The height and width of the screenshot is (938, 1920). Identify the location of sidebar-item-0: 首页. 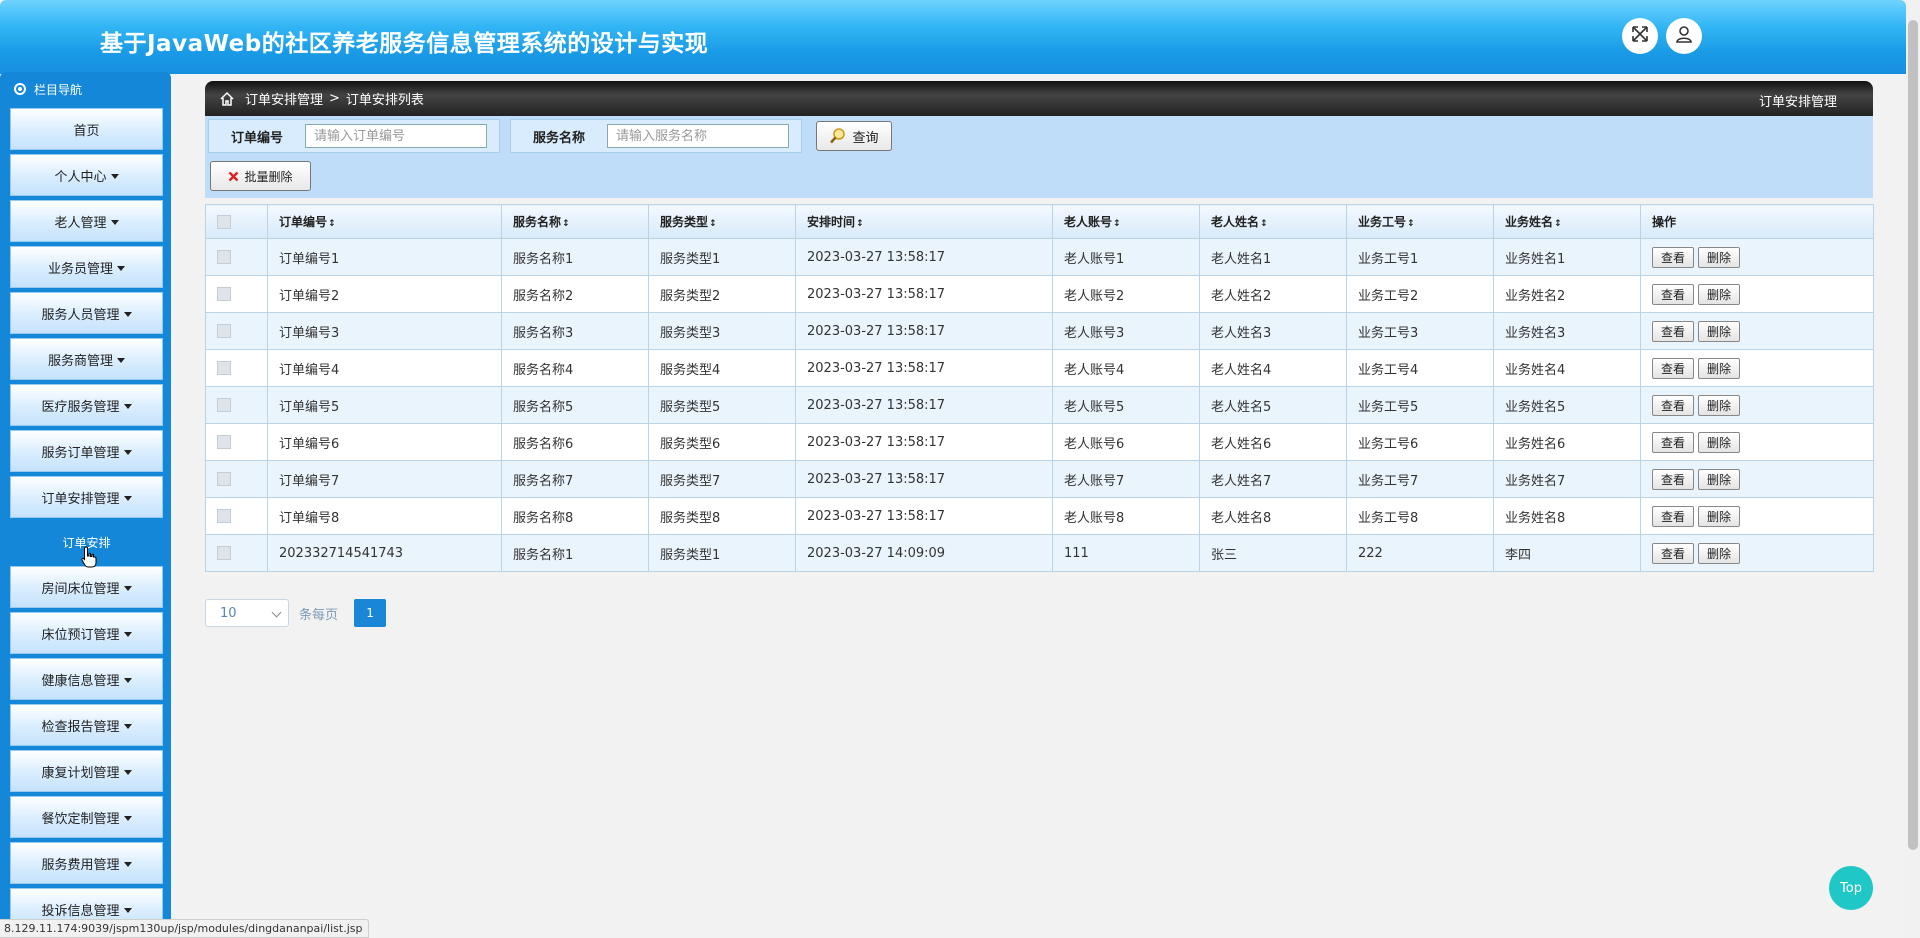
(86, 129).